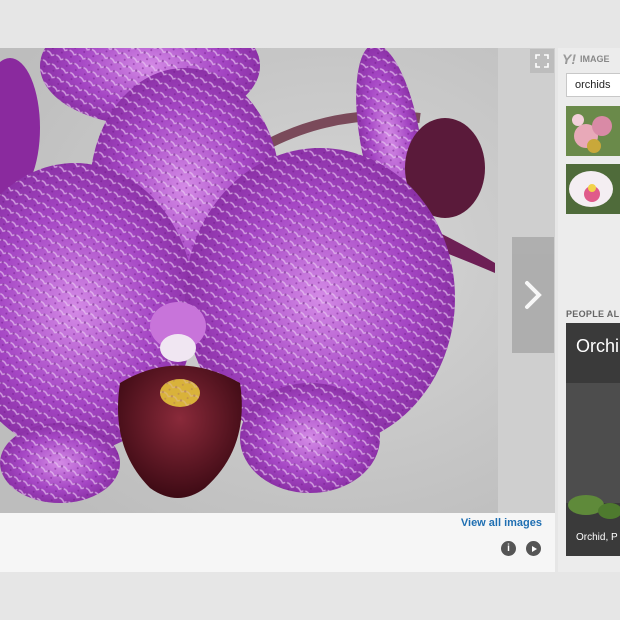 This screenshot has width=620, height=620. Describe the element at coordinates (593, 85) in the screenshot. I see `search-input: orchids` at that location.